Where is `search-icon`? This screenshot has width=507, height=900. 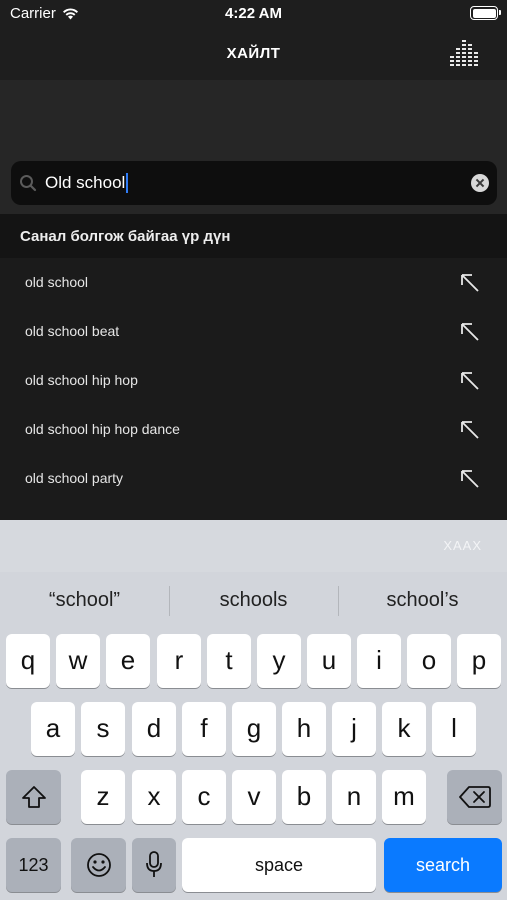
search-icon is located at coordinates (28, 183).